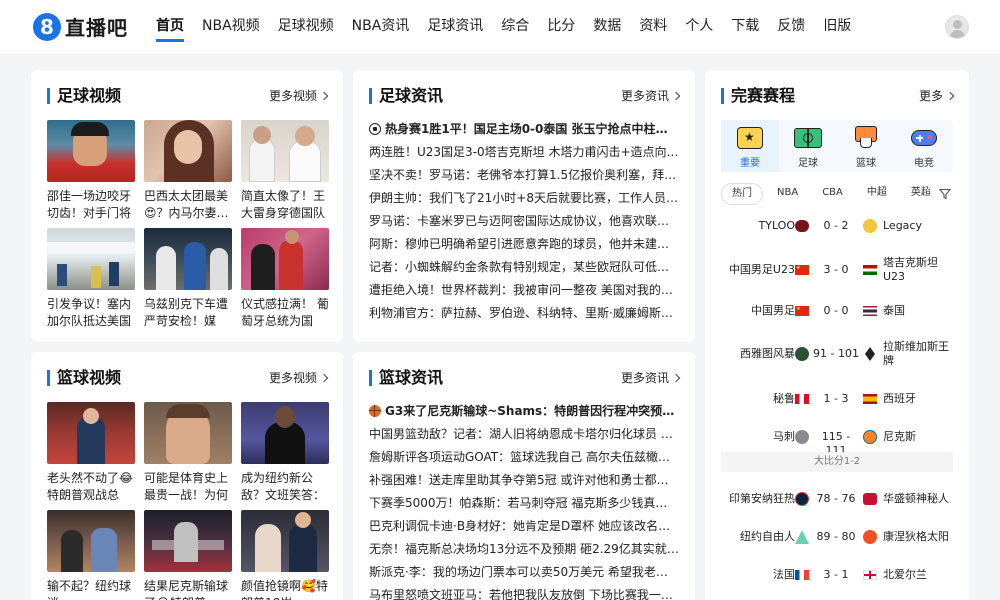  Describe the element at coordinates (561, 27) in the screenshot. I see `nav-item-scores: 比分` at that location.